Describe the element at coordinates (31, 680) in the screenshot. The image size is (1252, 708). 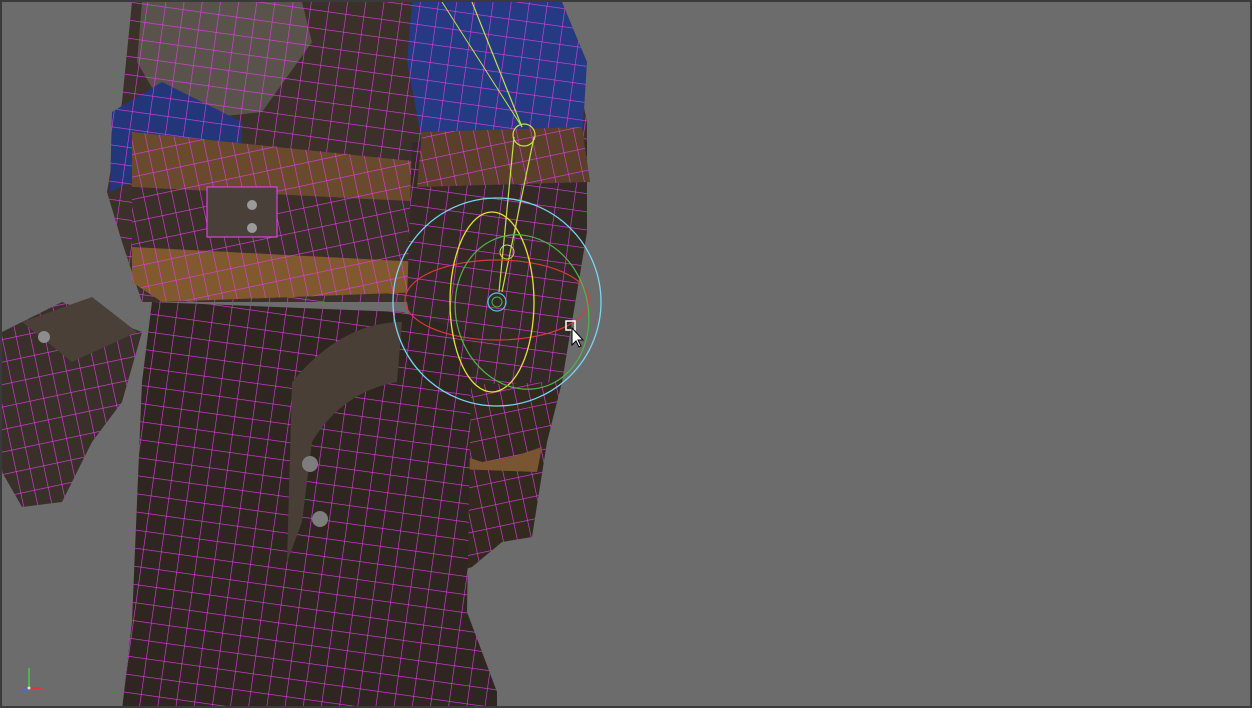
I see `axis-indicator-icon` at that location.